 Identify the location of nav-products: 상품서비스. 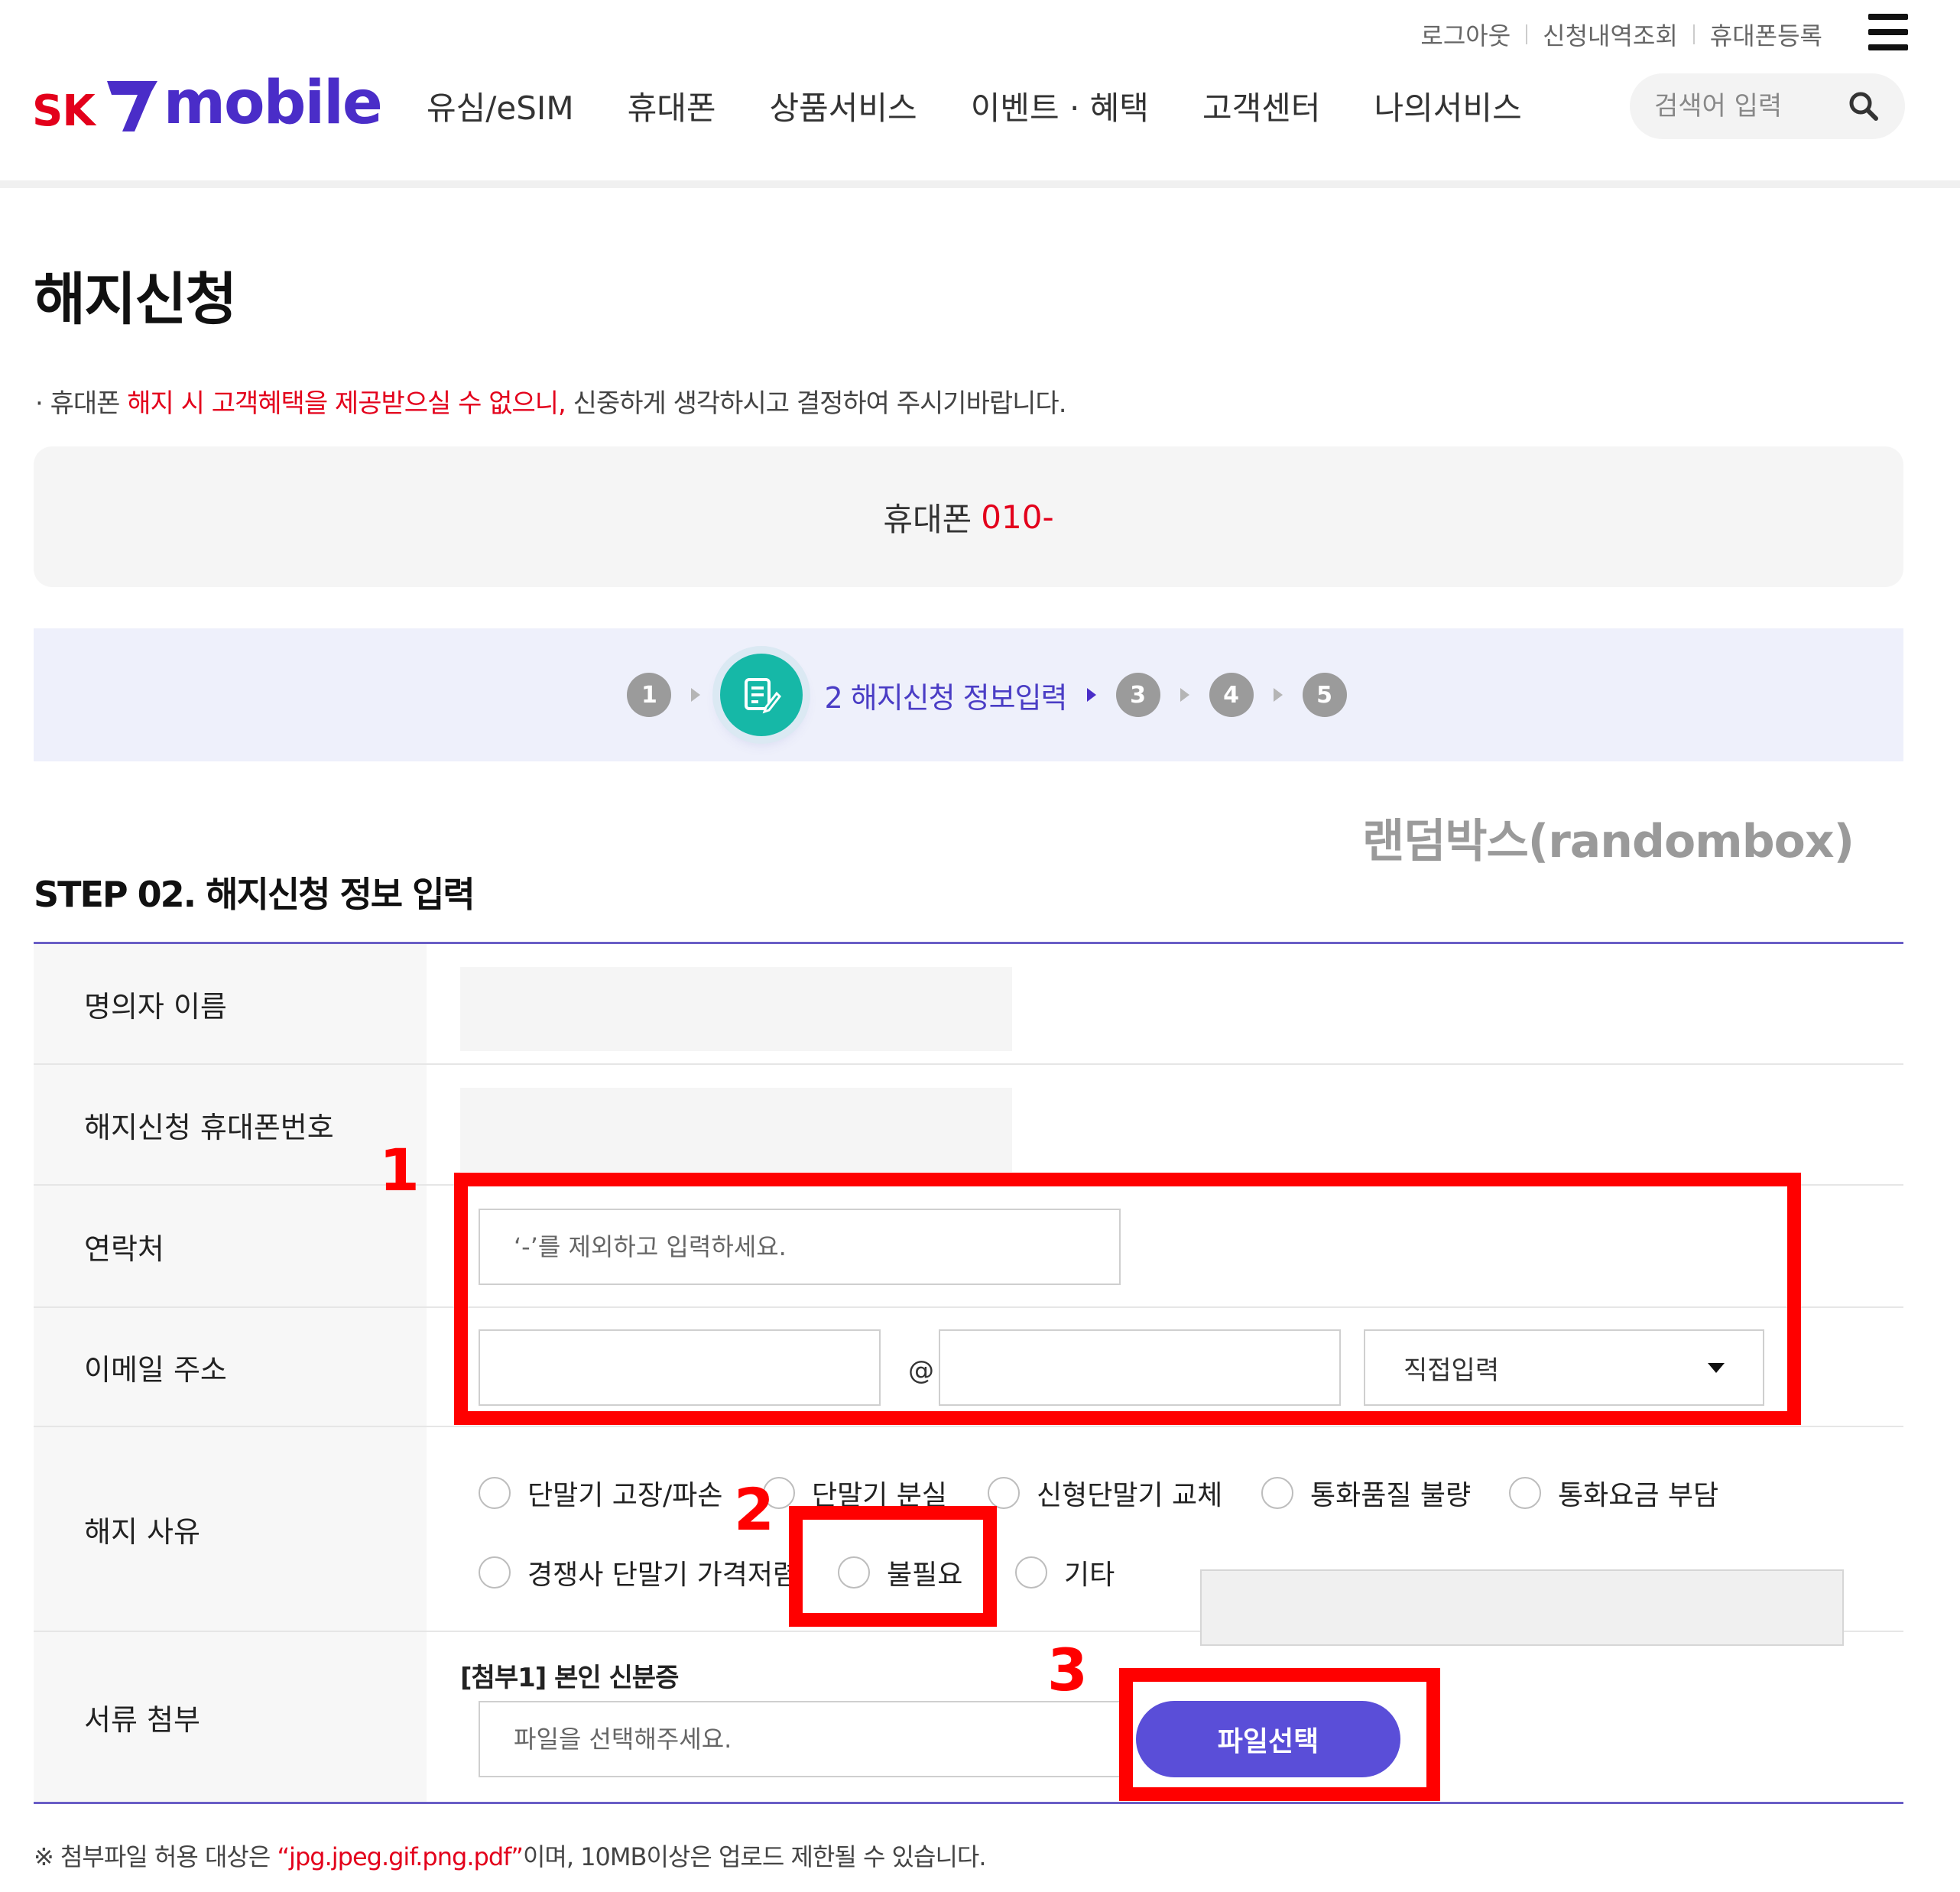
(843, 106).